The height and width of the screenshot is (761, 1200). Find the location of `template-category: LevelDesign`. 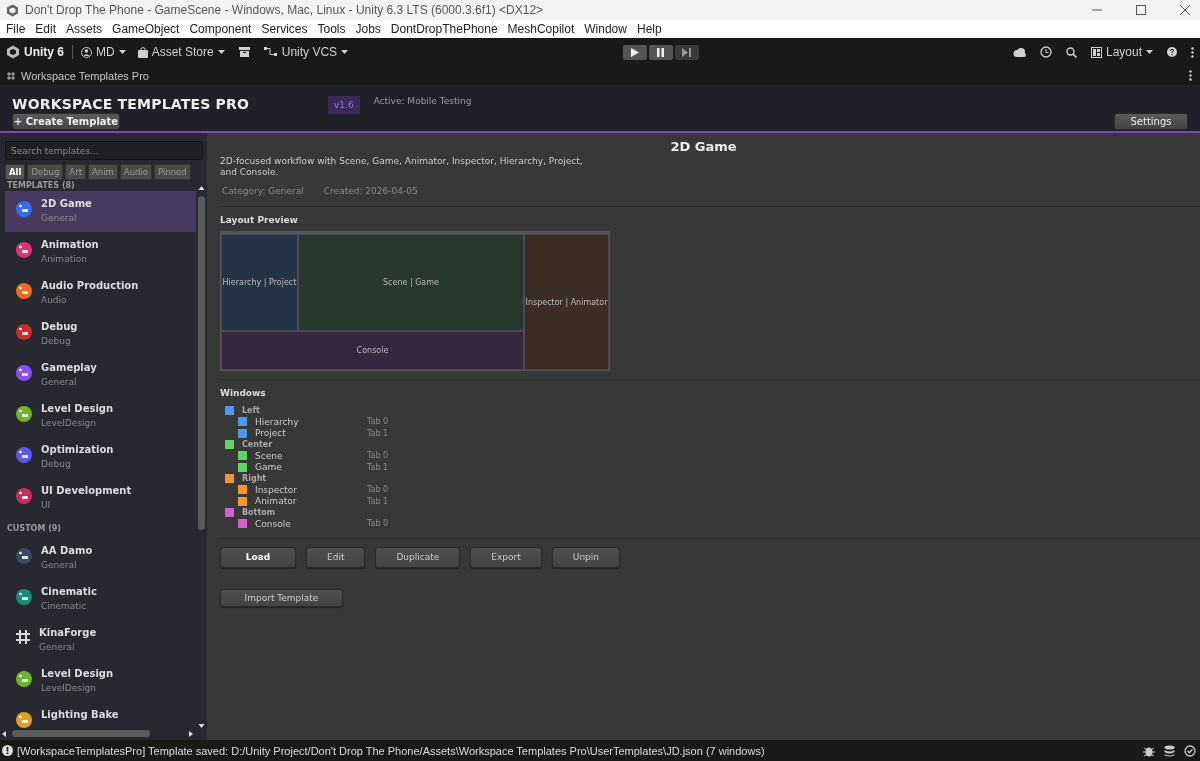

template-category: LevelDesign is located at coordinates (69, 688).